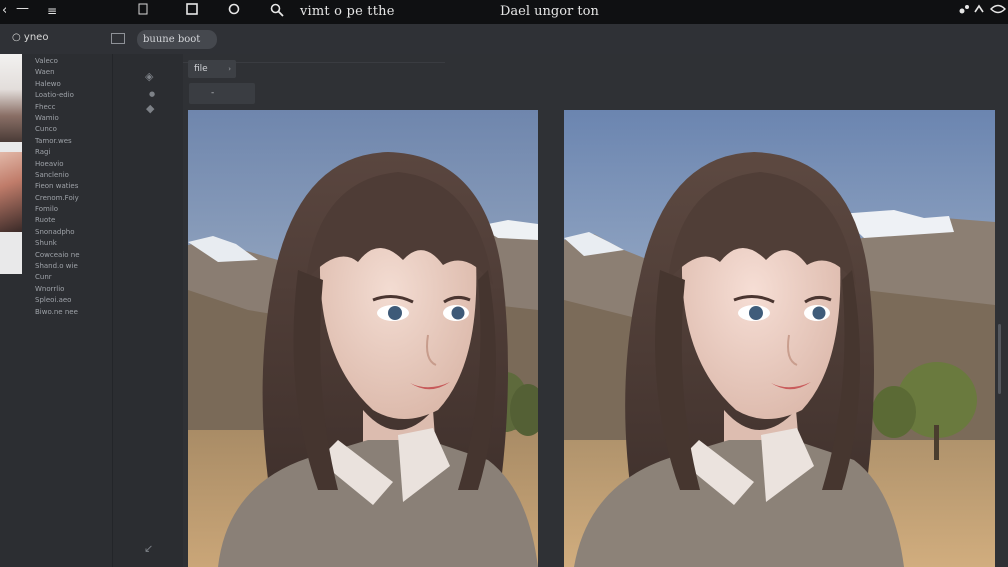 Image resolution: width=1008 pixels, height=567 pixels. I want to click on circle-icon, so click(234, 11).